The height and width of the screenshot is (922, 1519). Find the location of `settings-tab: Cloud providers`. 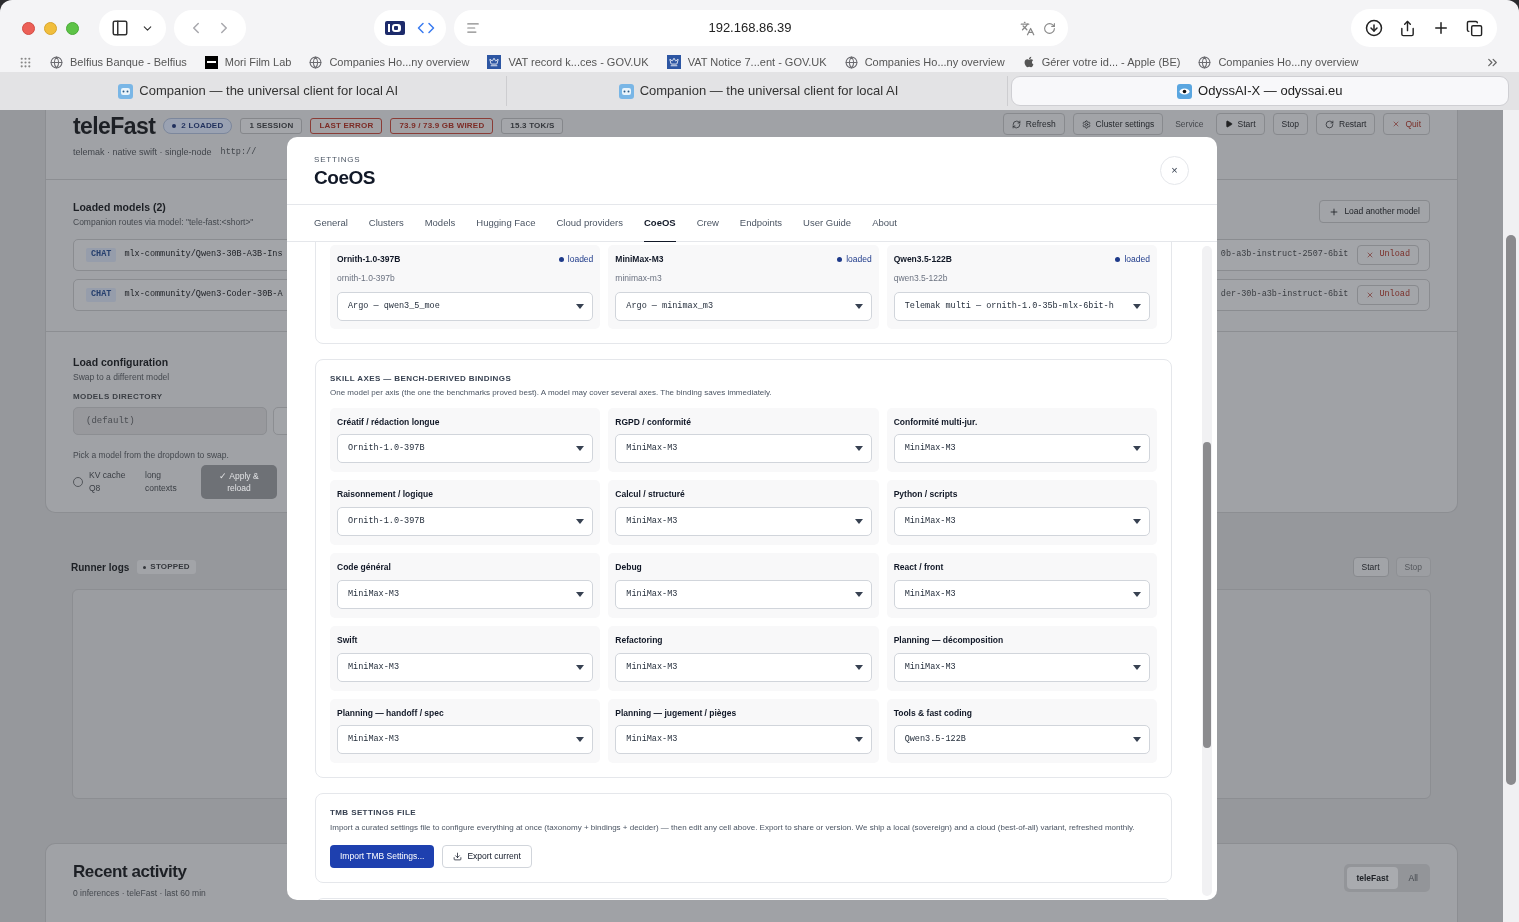

settings-tab: Cloud providers is located at coordinates (589, 223).